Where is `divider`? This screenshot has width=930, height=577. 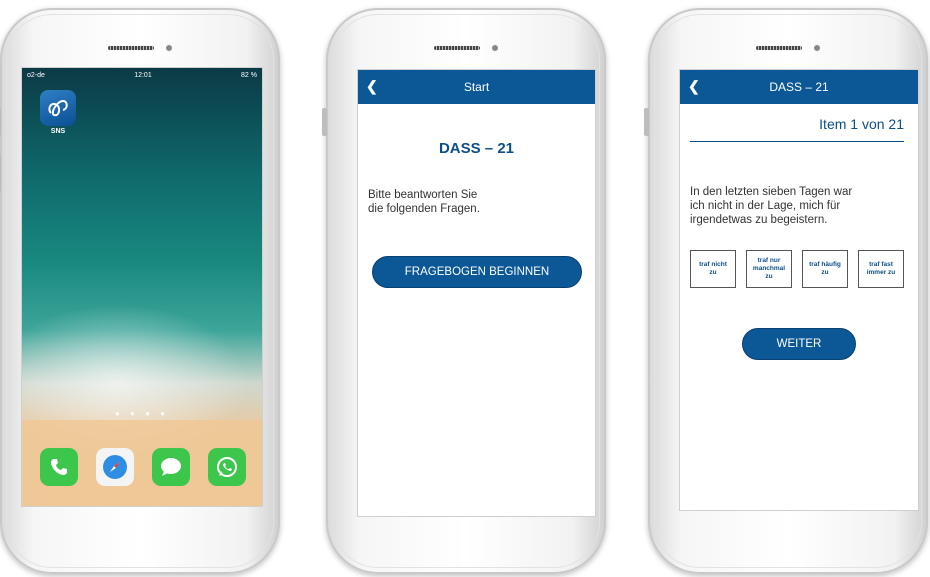 divider is located at coordinates (797, 141).